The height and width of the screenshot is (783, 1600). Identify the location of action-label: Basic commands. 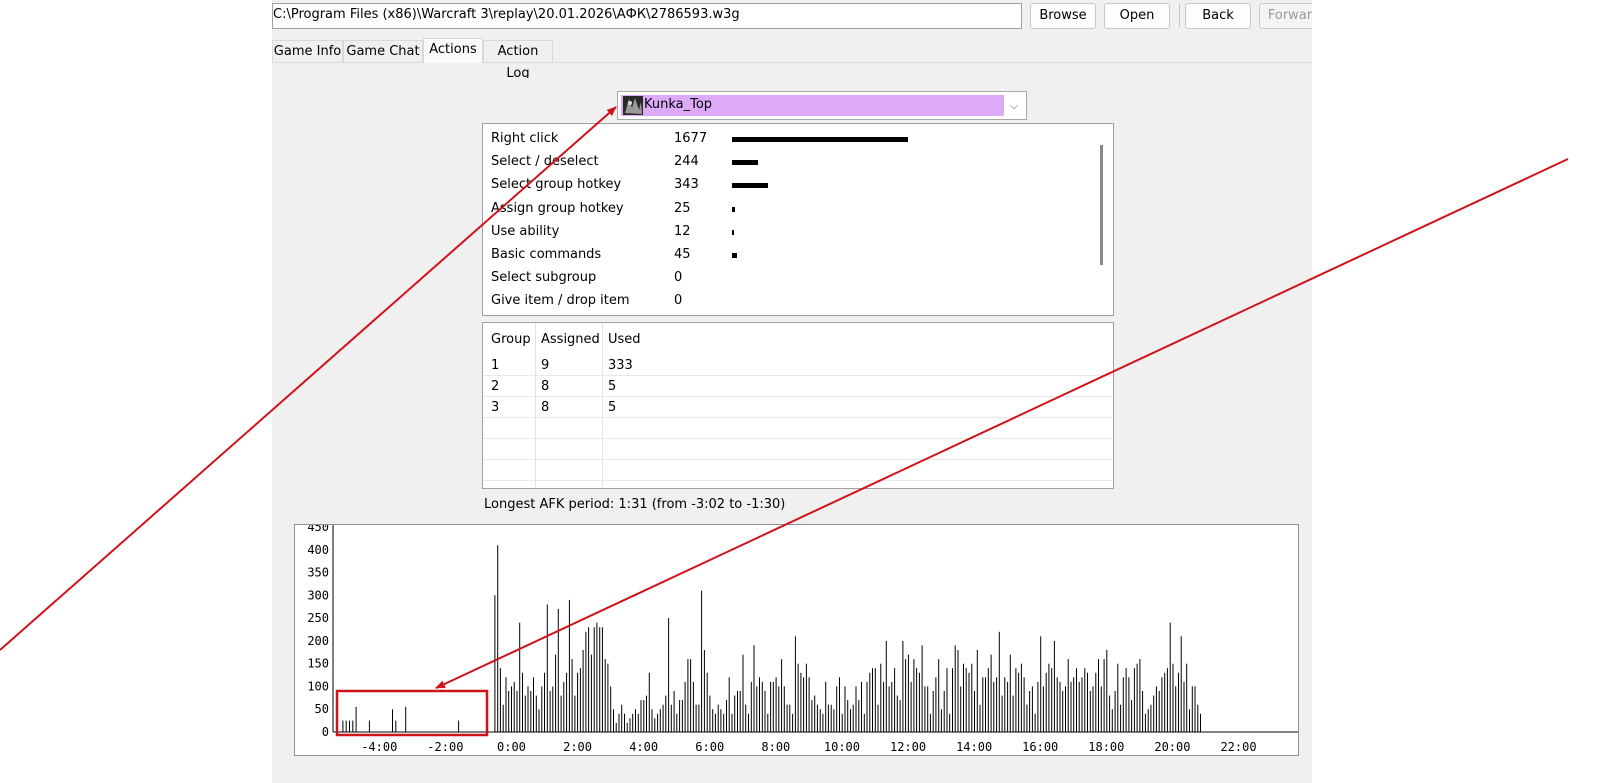
(546, 254).